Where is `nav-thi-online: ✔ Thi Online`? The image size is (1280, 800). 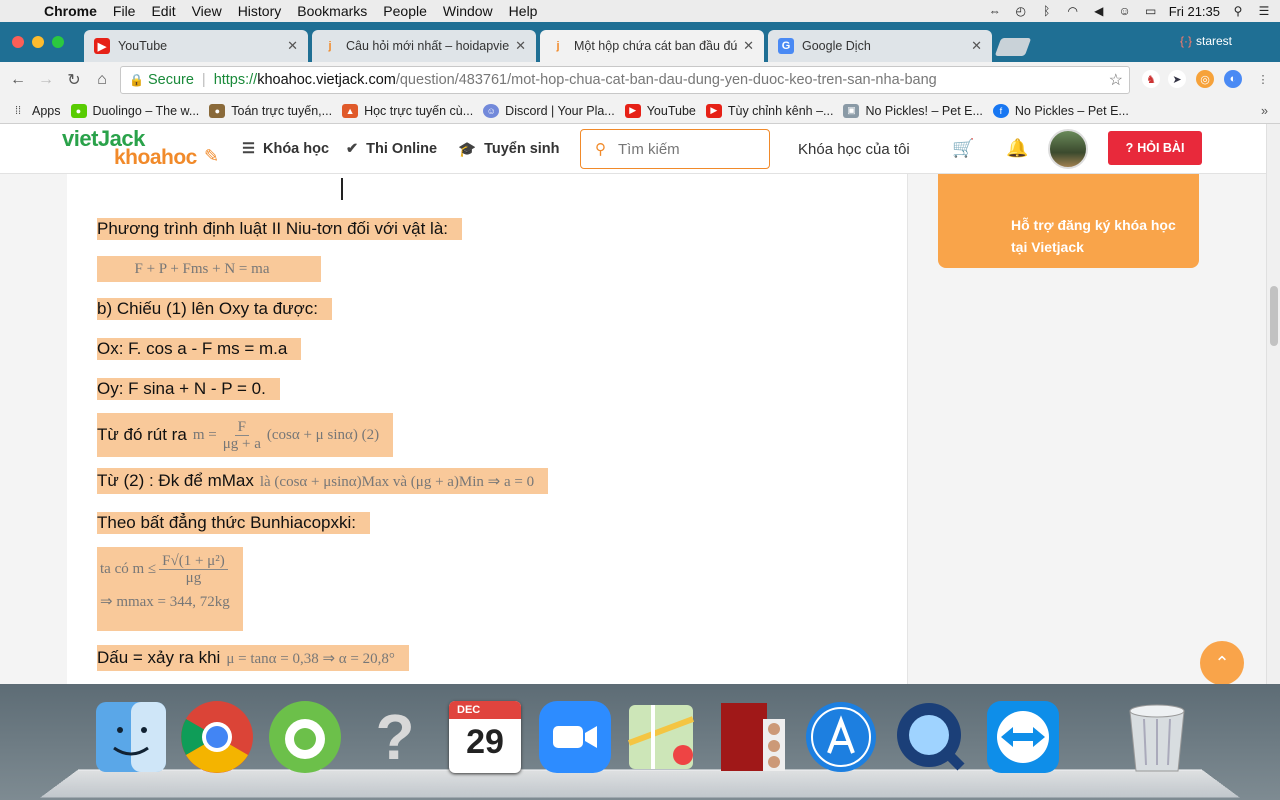 nav-thi-online: ✔ Thi Online is located at coordinates (391, 149).